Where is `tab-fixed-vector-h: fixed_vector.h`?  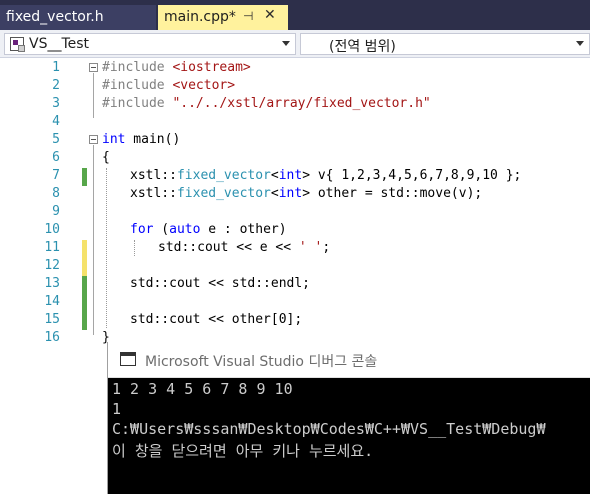 tab-fixed-vector-h: fixed_vector.h is located at coordinates (78, 17).